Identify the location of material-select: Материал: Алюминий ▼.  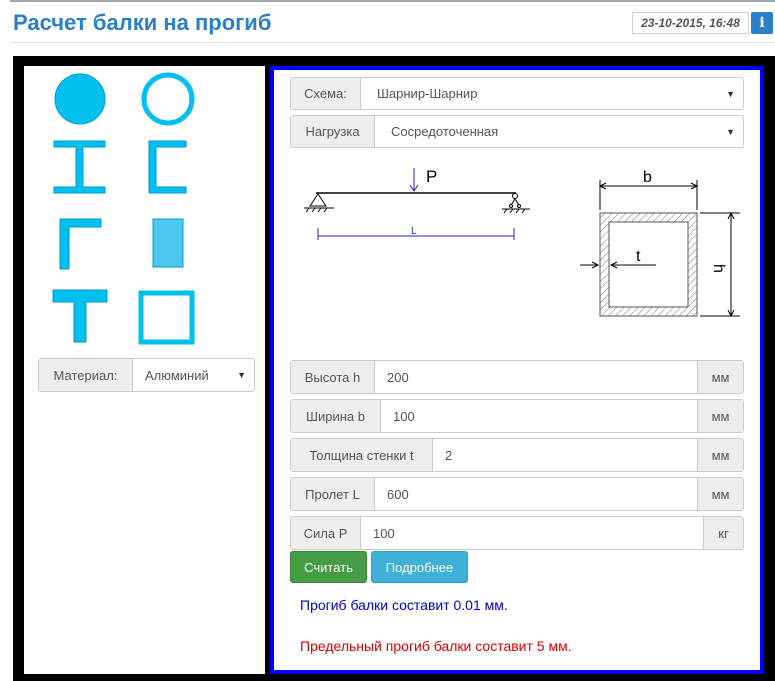
(146, 375).